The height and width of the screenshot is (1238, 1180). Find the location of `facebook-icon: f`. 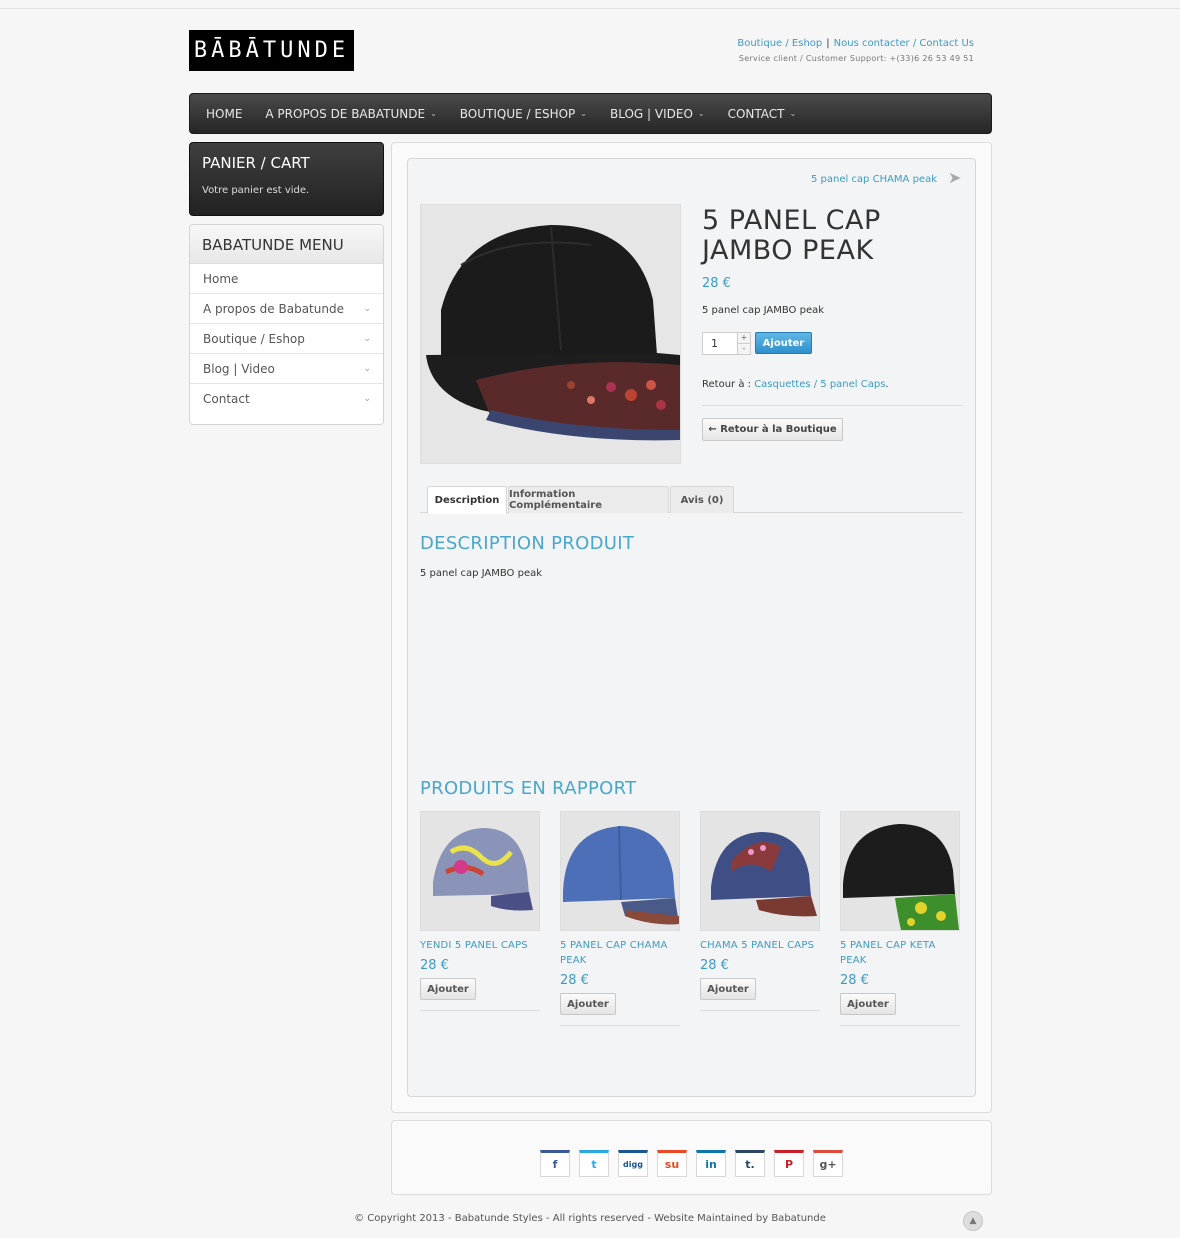

facebook-icon: f is located at coordinates (555, 1163).